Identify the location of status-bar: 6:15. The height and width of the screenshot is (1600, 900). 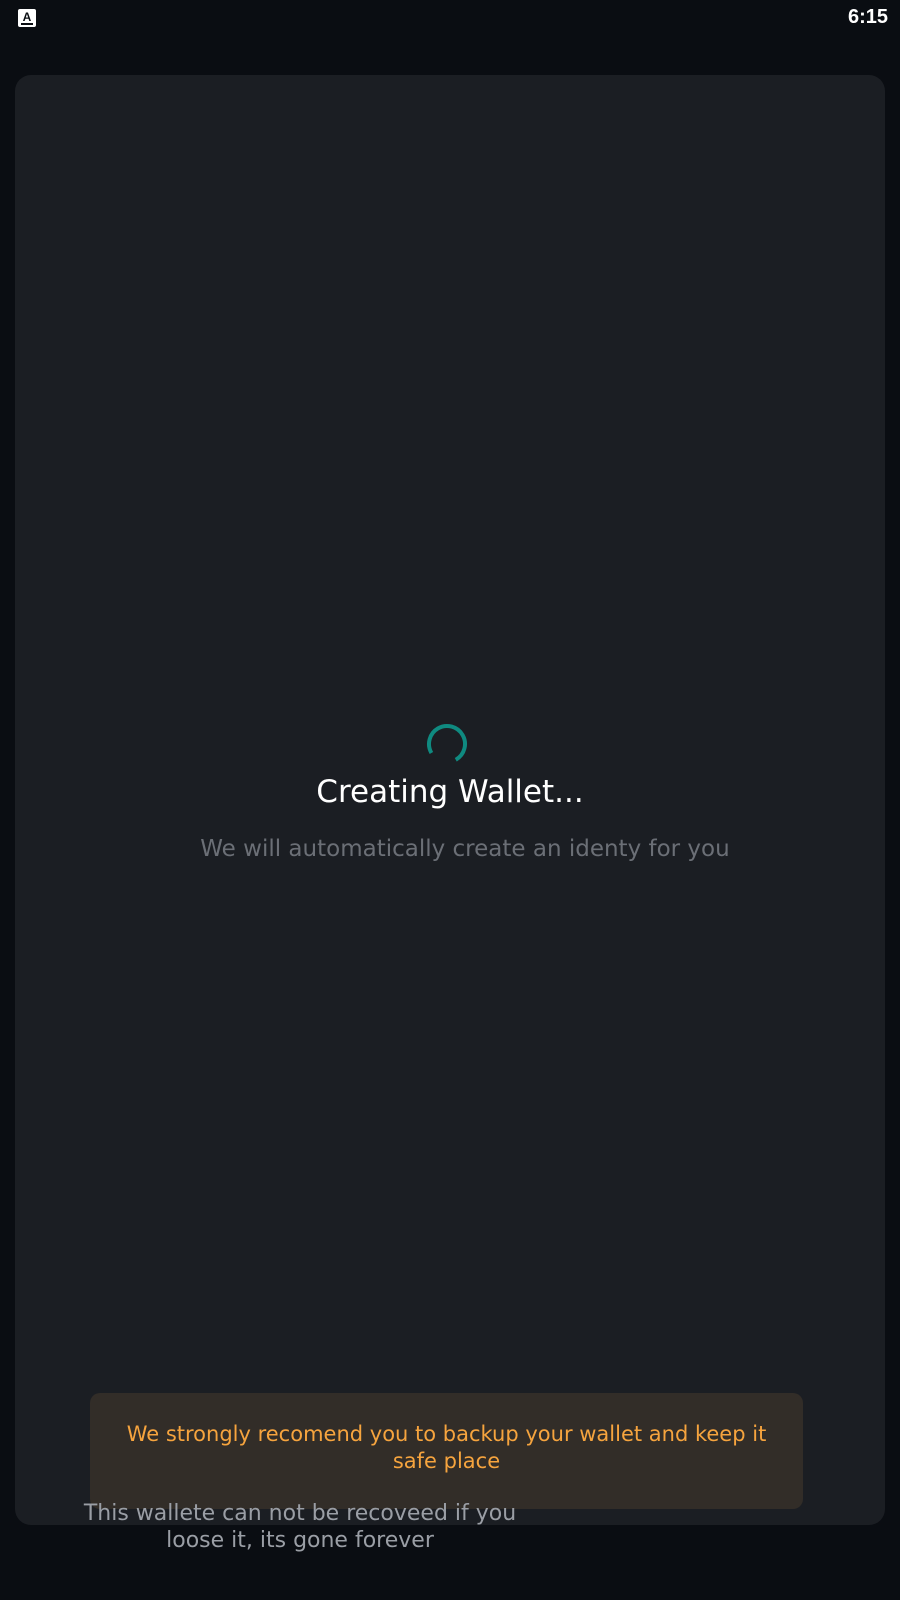
(450, 20).